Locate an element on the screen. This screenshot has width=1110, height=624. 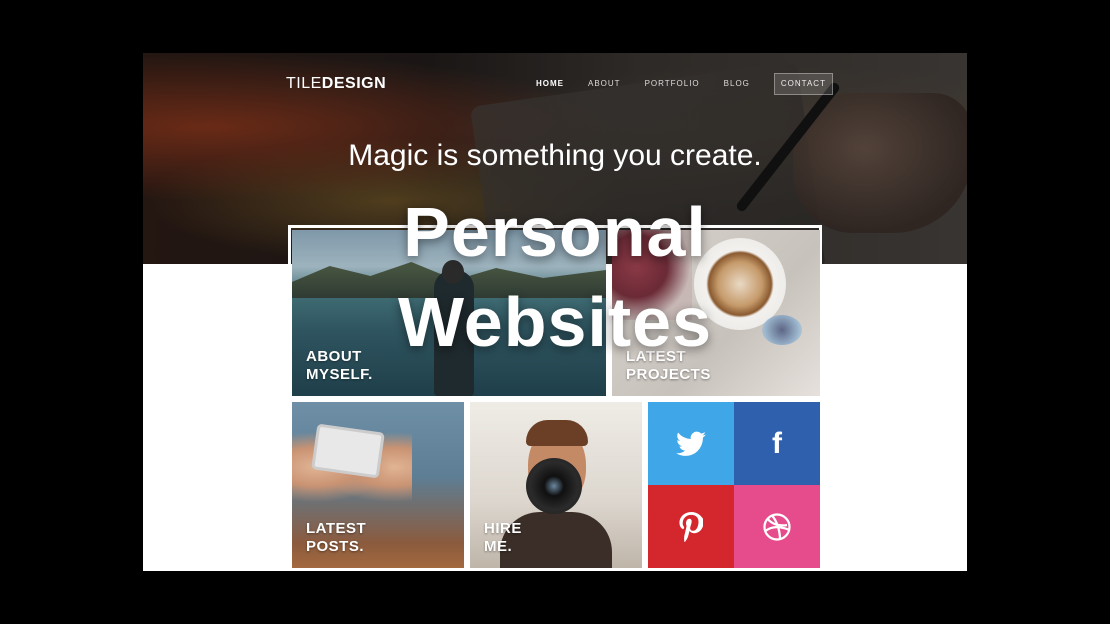
nav-about: ABOUT is located at coordinates (604, 84).